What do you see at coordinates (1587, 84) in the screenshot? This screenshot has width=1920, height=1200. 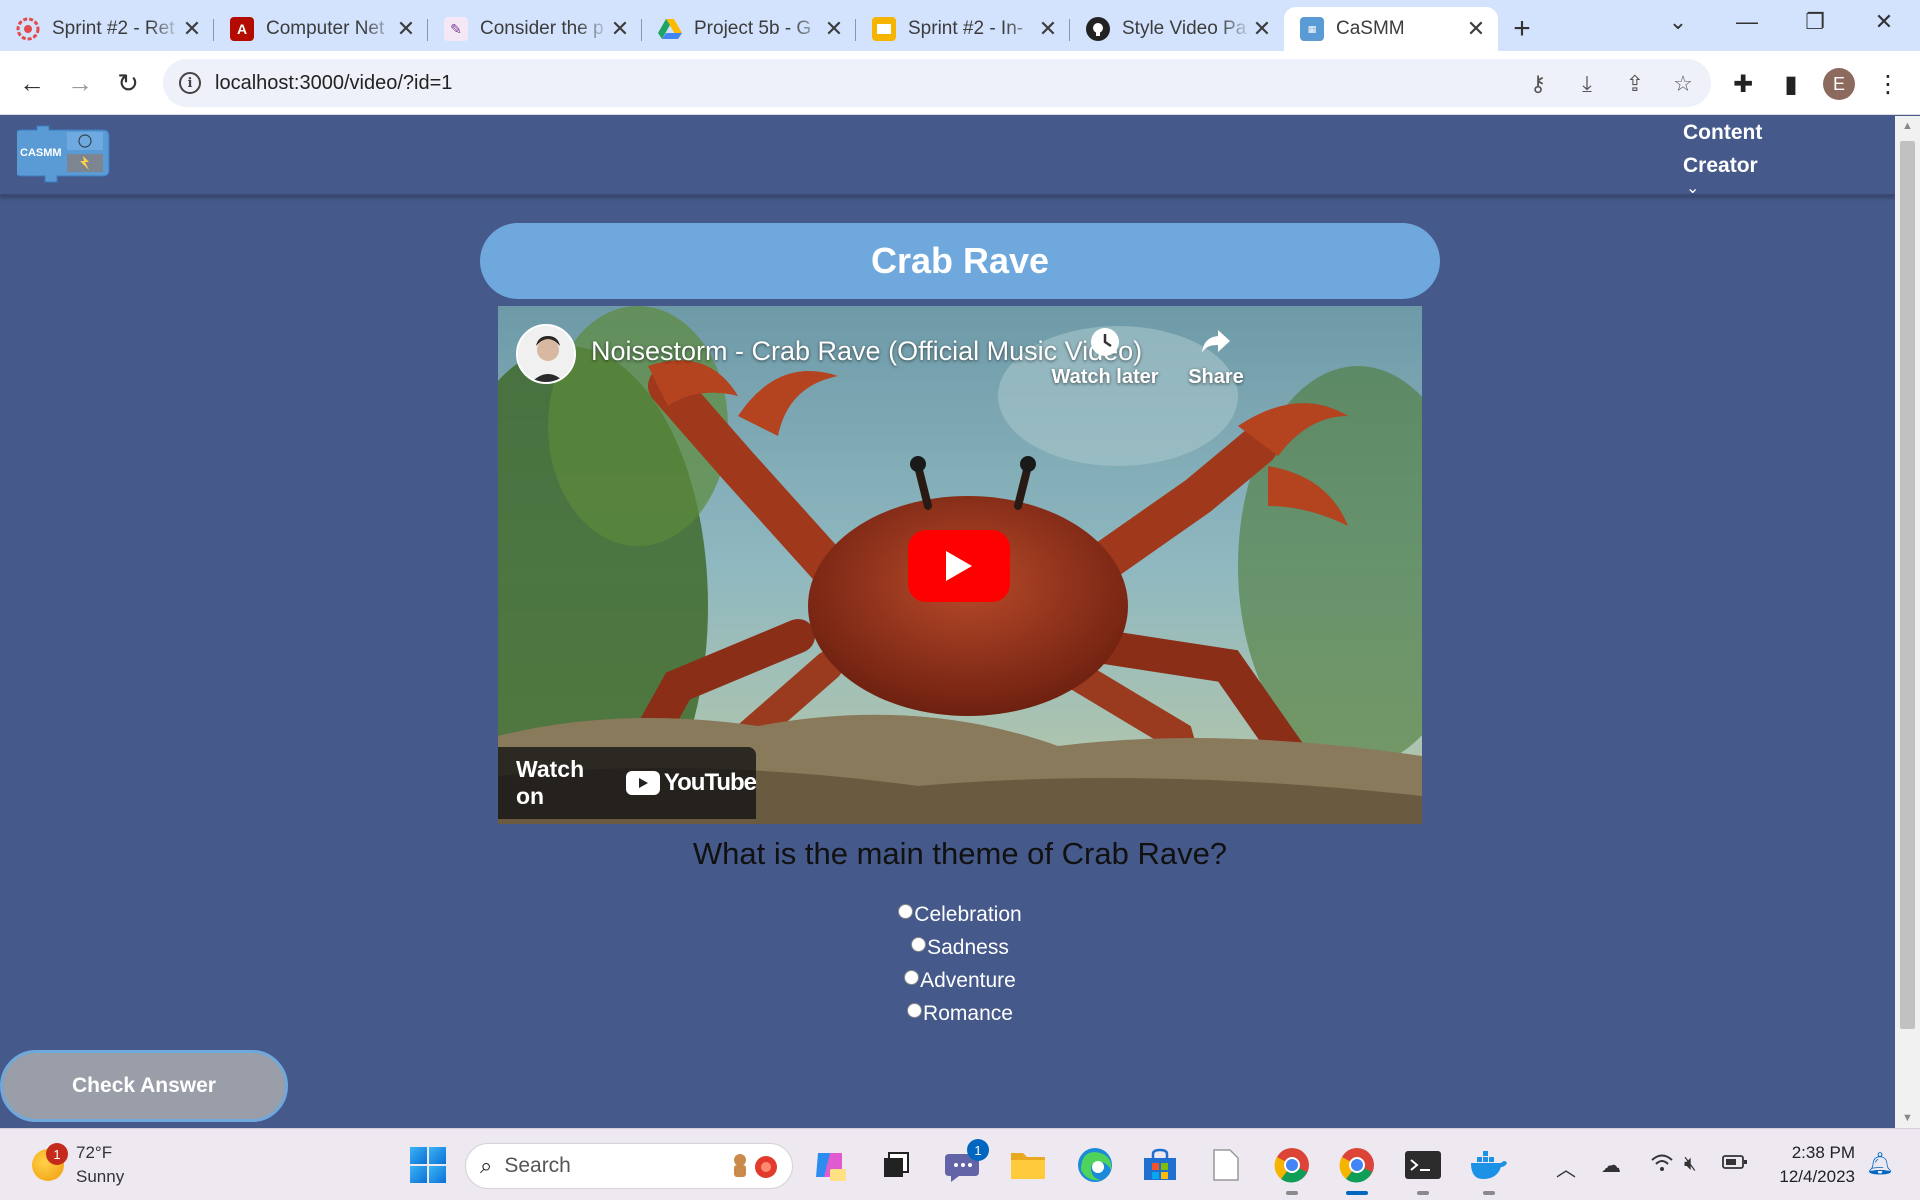 I see `install-app-icon: ⤓` at bounding box center [1587, 84].